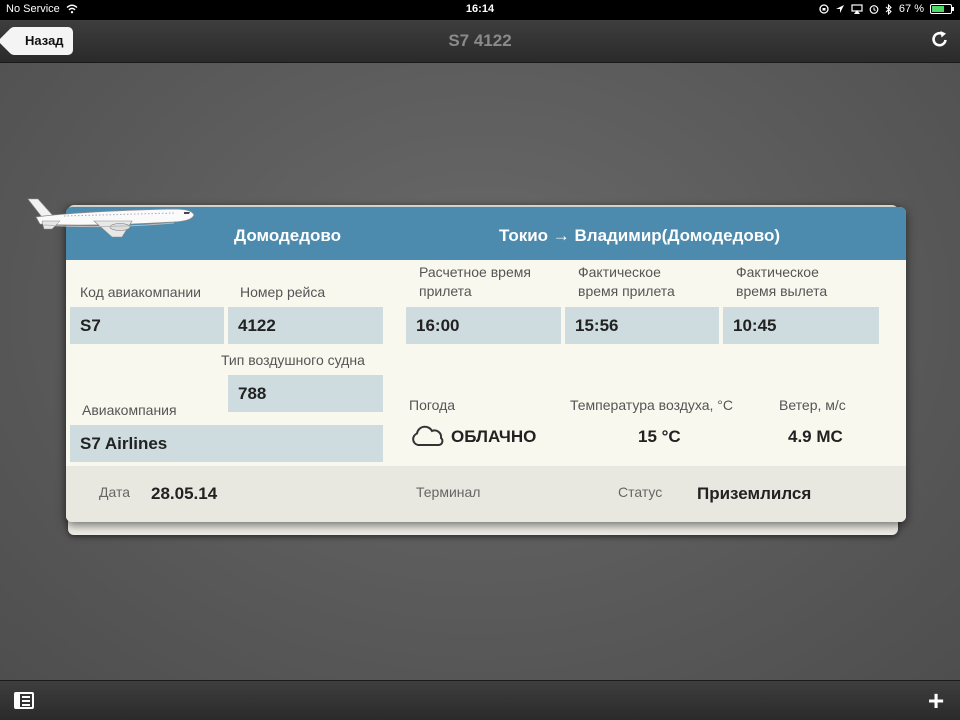 The width and height of the screenshot is (960, 720). I want to click on list-button, so click(24, 700).